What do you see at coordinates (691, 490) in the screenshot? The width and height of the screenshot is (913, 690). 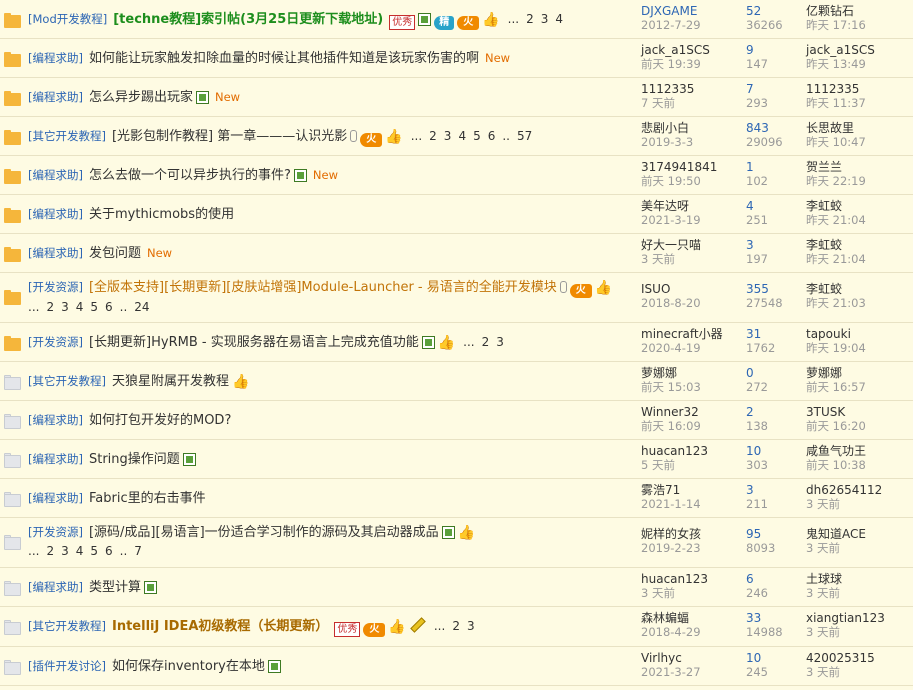 I see `author-name: 雾浩71` at bounding box center [691, 490].